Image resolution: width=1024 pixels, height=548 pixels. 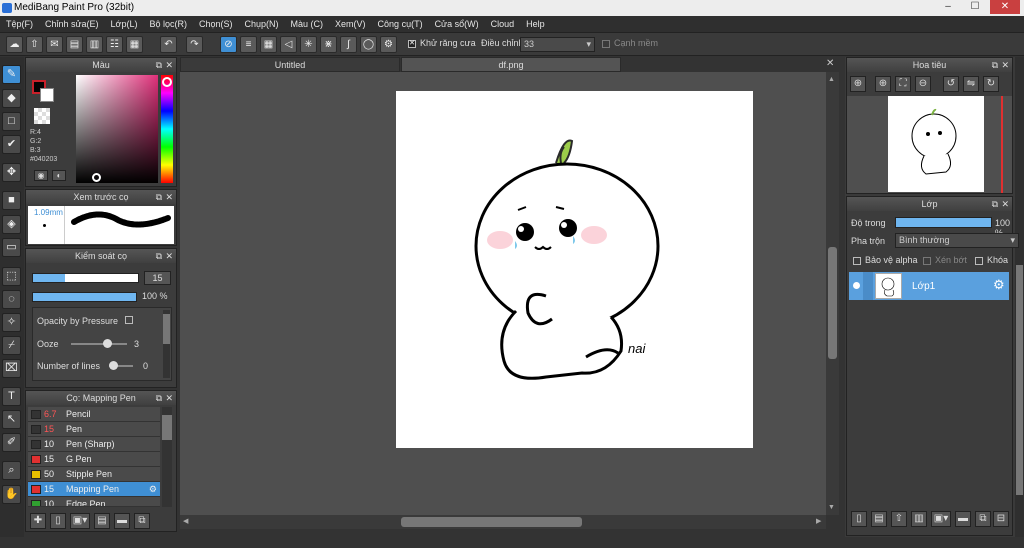 What do you see at coordinates (288, 44) in the screenshot?
I see `vanish-snap-icon: ◁` at bounding box center [288, 44].